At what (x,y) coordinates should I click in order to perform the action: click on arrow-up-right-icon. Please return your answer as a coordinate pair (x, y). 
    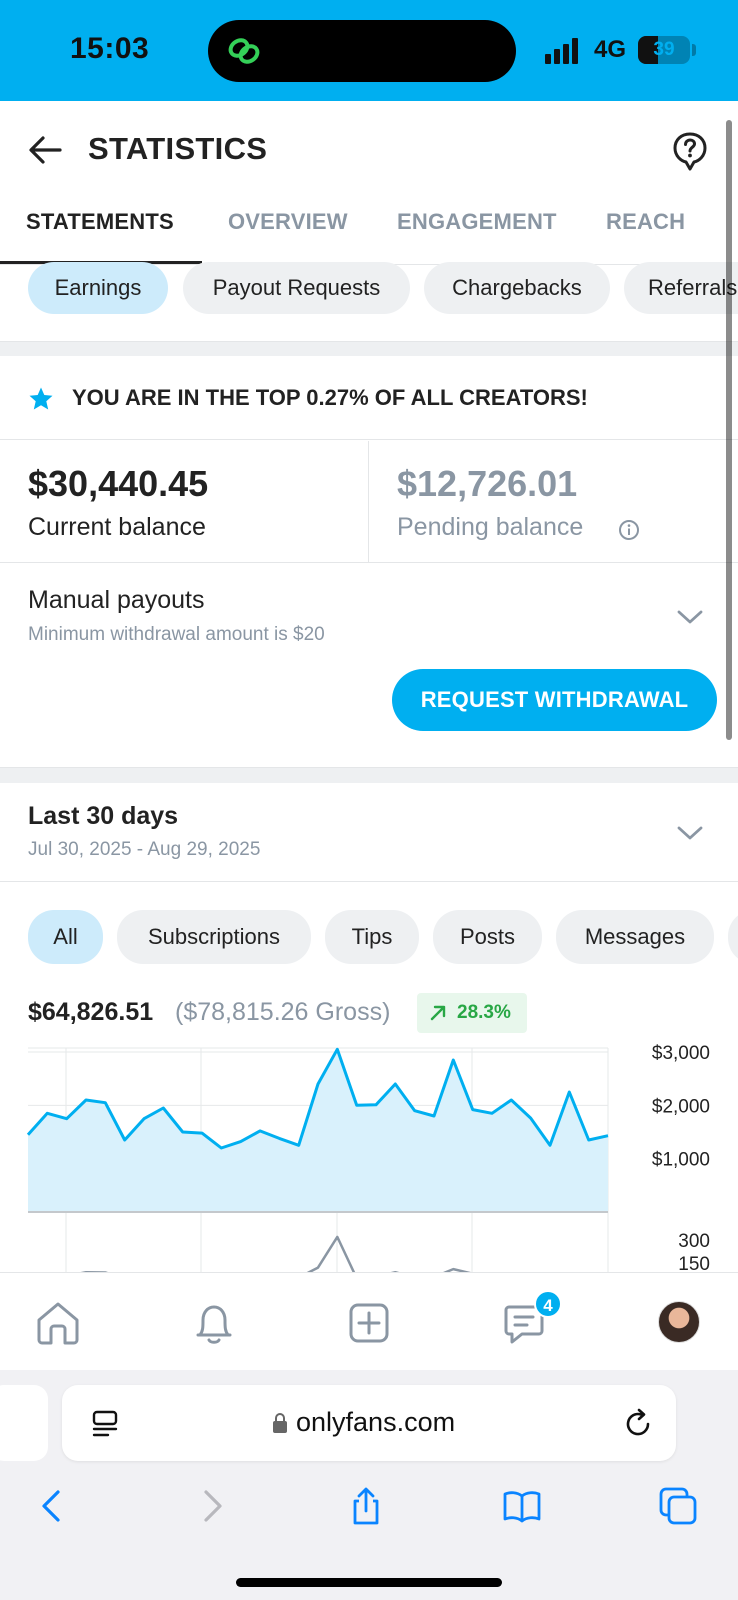
    Looking at the image, I should click on (438, 1013).